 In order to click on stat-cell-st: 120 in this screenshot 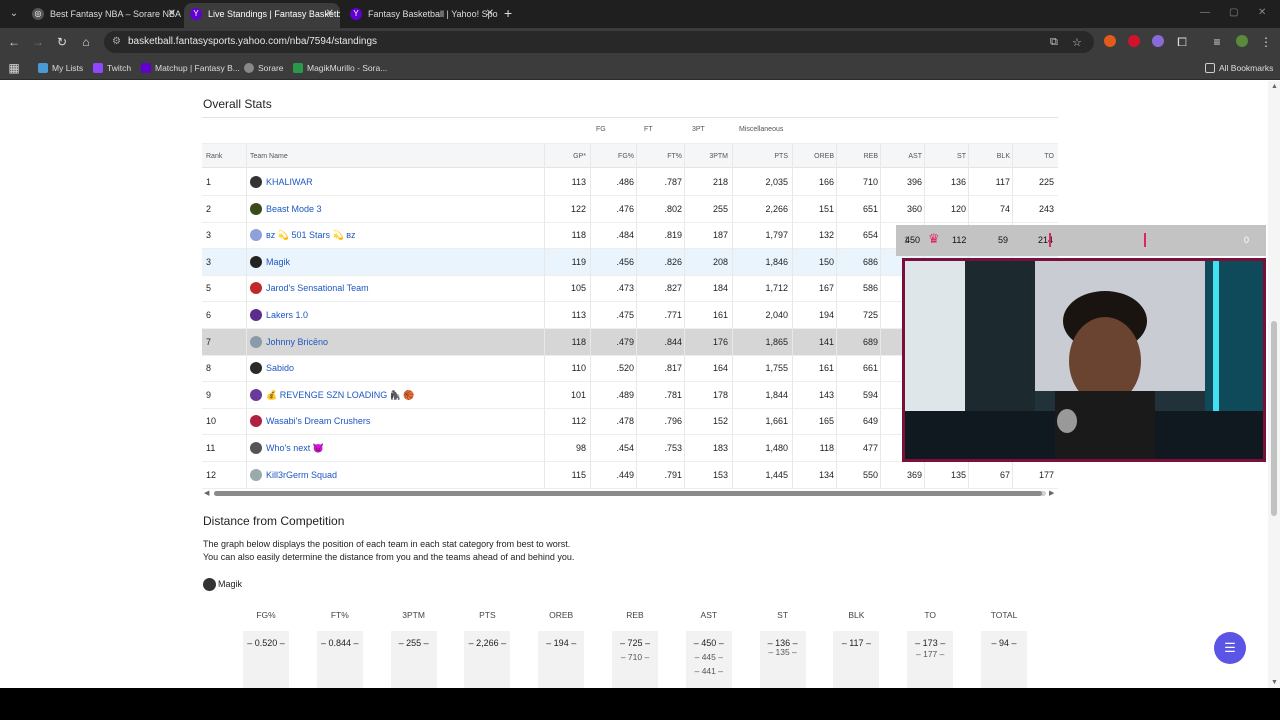, I will do `click(958, 208)`.